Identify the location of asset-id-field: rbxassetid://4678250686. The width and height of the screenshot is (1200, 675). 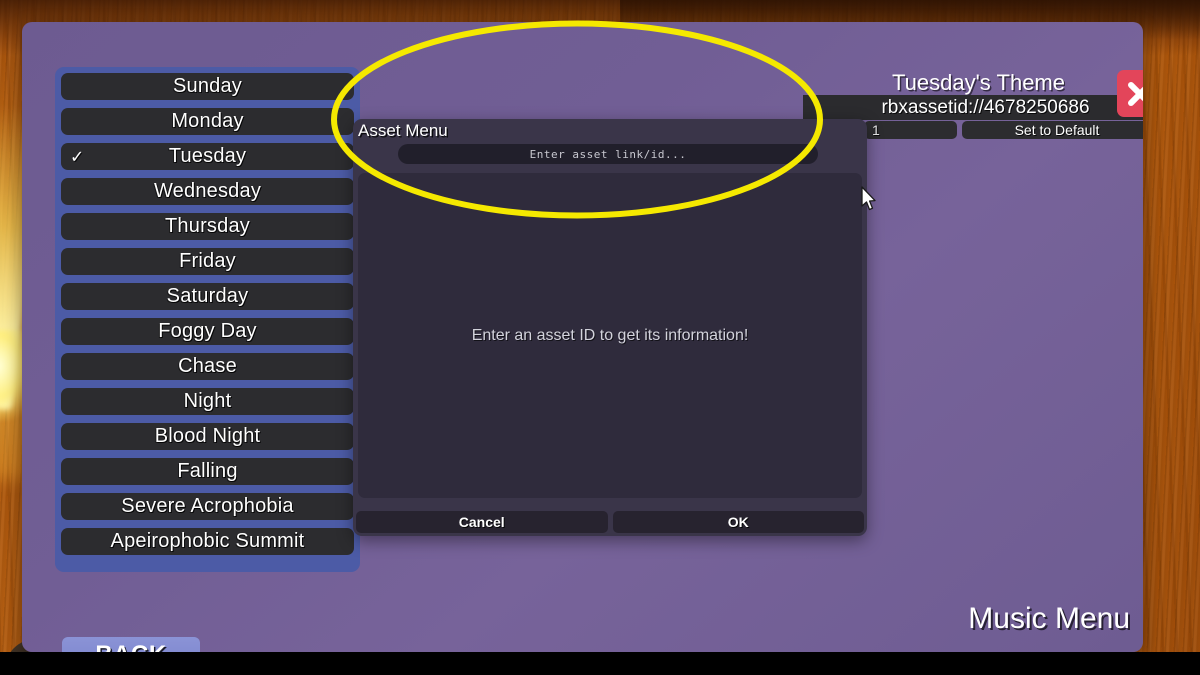
(973, 107).